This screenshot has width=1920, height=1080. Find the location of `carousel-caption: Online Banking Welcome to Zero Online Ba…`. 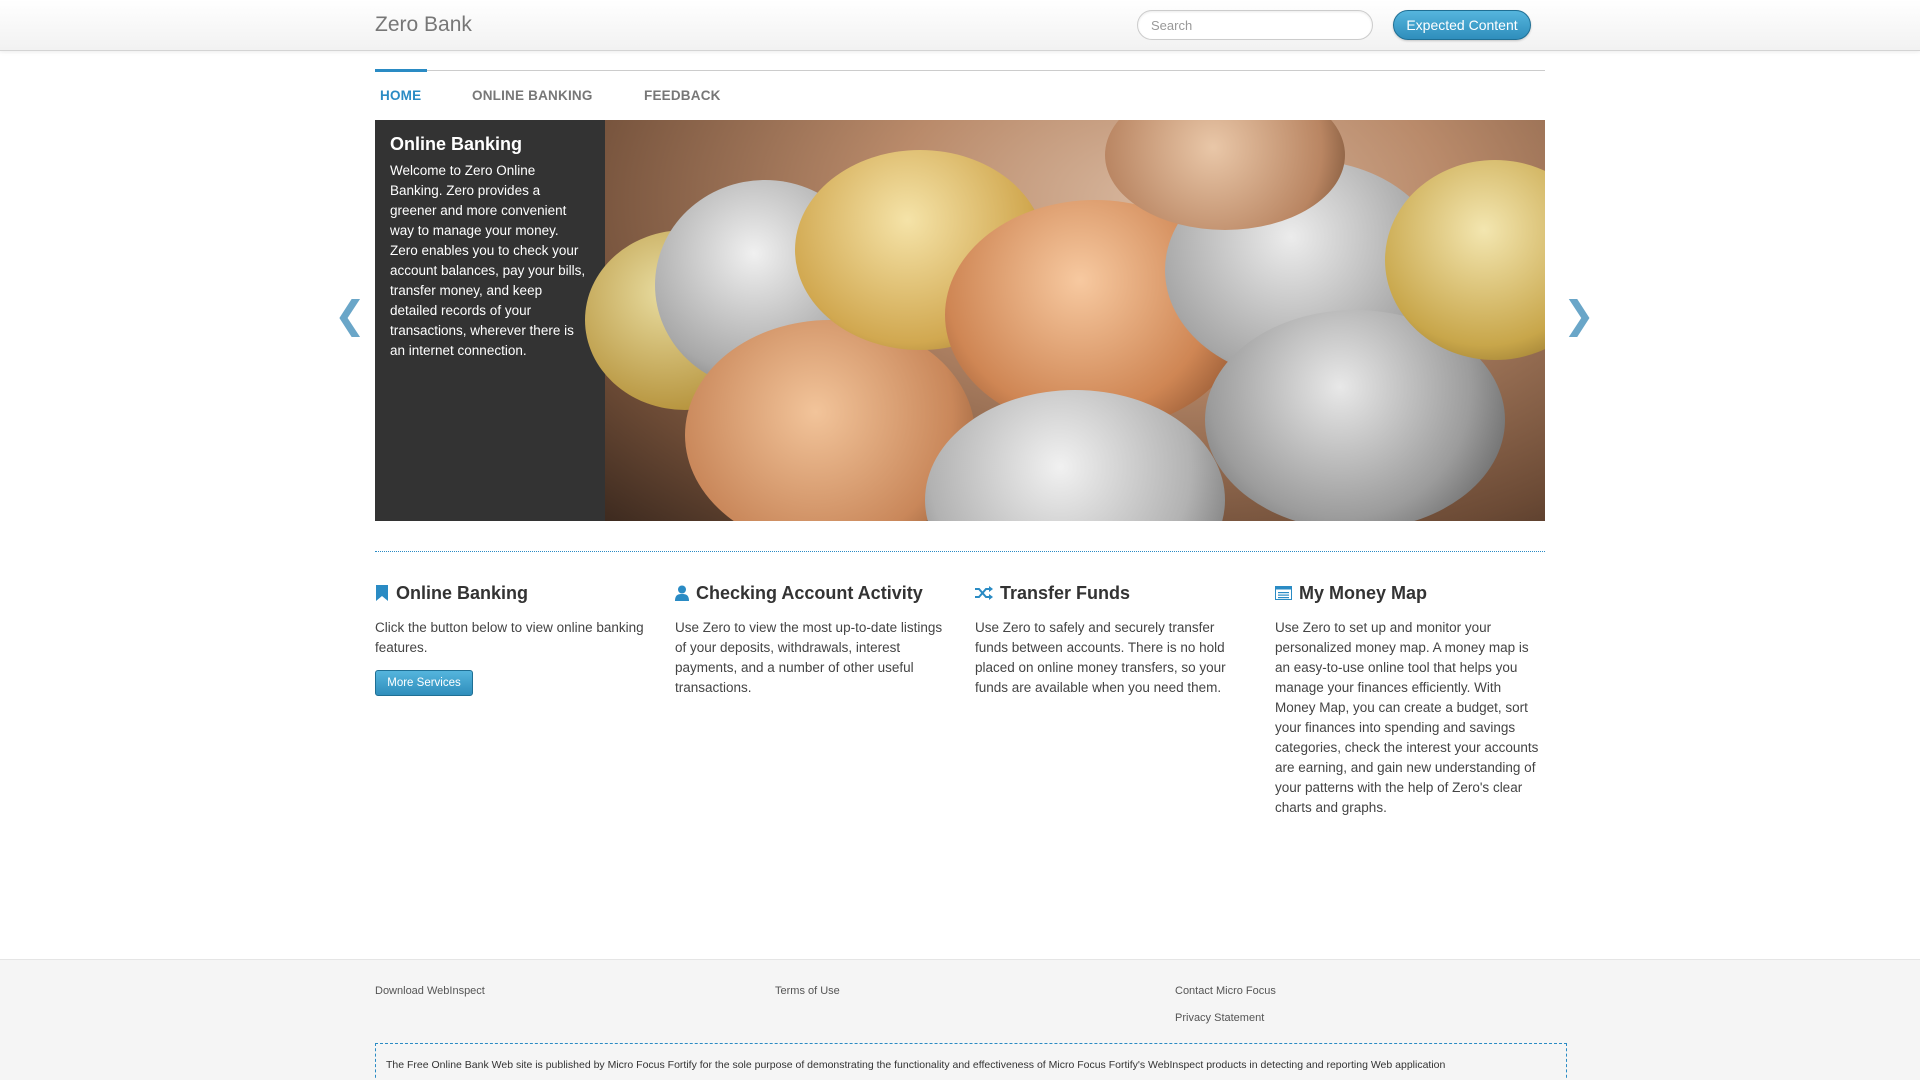

carousel-caption: Online Banking Welcome to Zero Online Ba… is located at coordinates (490, 320).